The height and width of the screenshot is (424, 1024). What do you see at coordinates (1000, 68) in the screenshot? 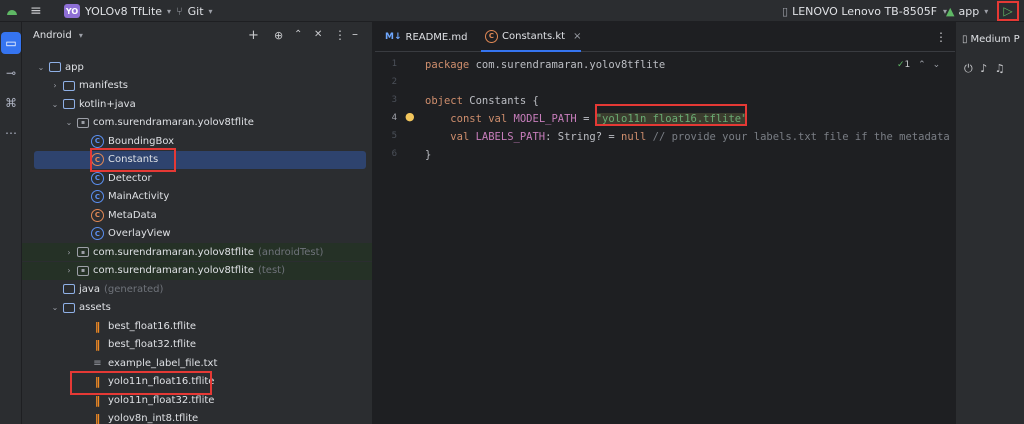
I see `volume-down-icon: ♫` at bounding box center [1000, 68].